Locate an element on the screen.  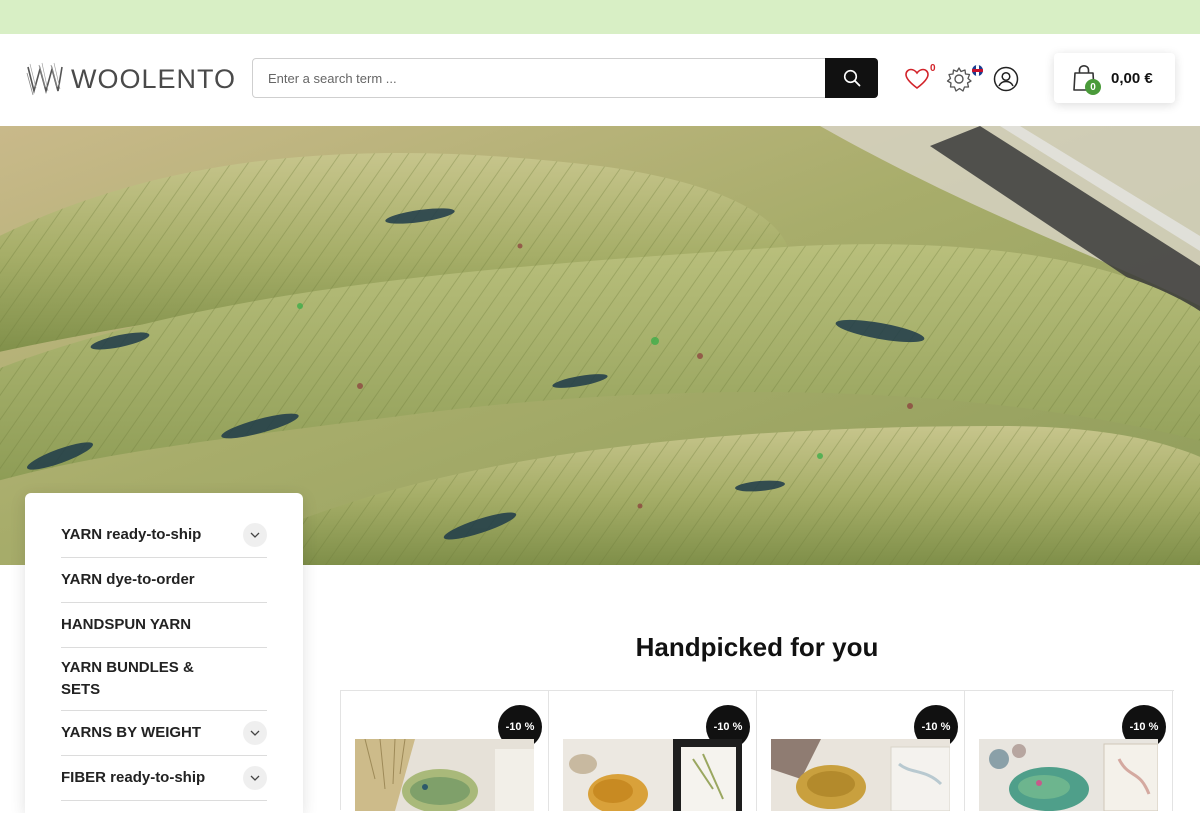
cart-icon: 0 is located at coordinates (1086, 79).